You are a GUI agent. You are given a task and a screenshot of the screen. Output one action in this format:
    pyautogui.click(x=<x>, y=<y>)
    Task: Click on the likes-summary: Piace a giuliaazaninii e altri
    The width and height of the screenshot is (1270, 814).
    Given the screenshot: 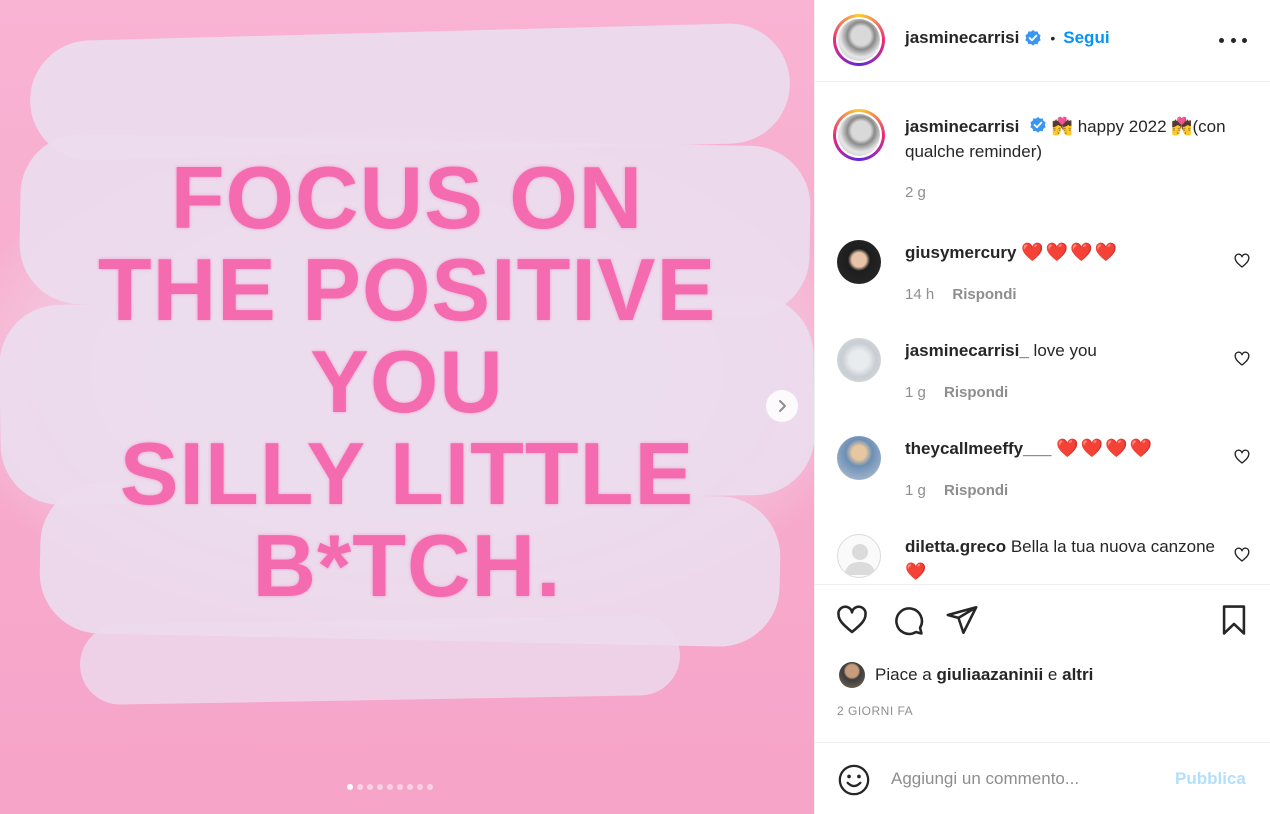 What is the action you would take?
    pyautogui.click(x=966, y=675)
    